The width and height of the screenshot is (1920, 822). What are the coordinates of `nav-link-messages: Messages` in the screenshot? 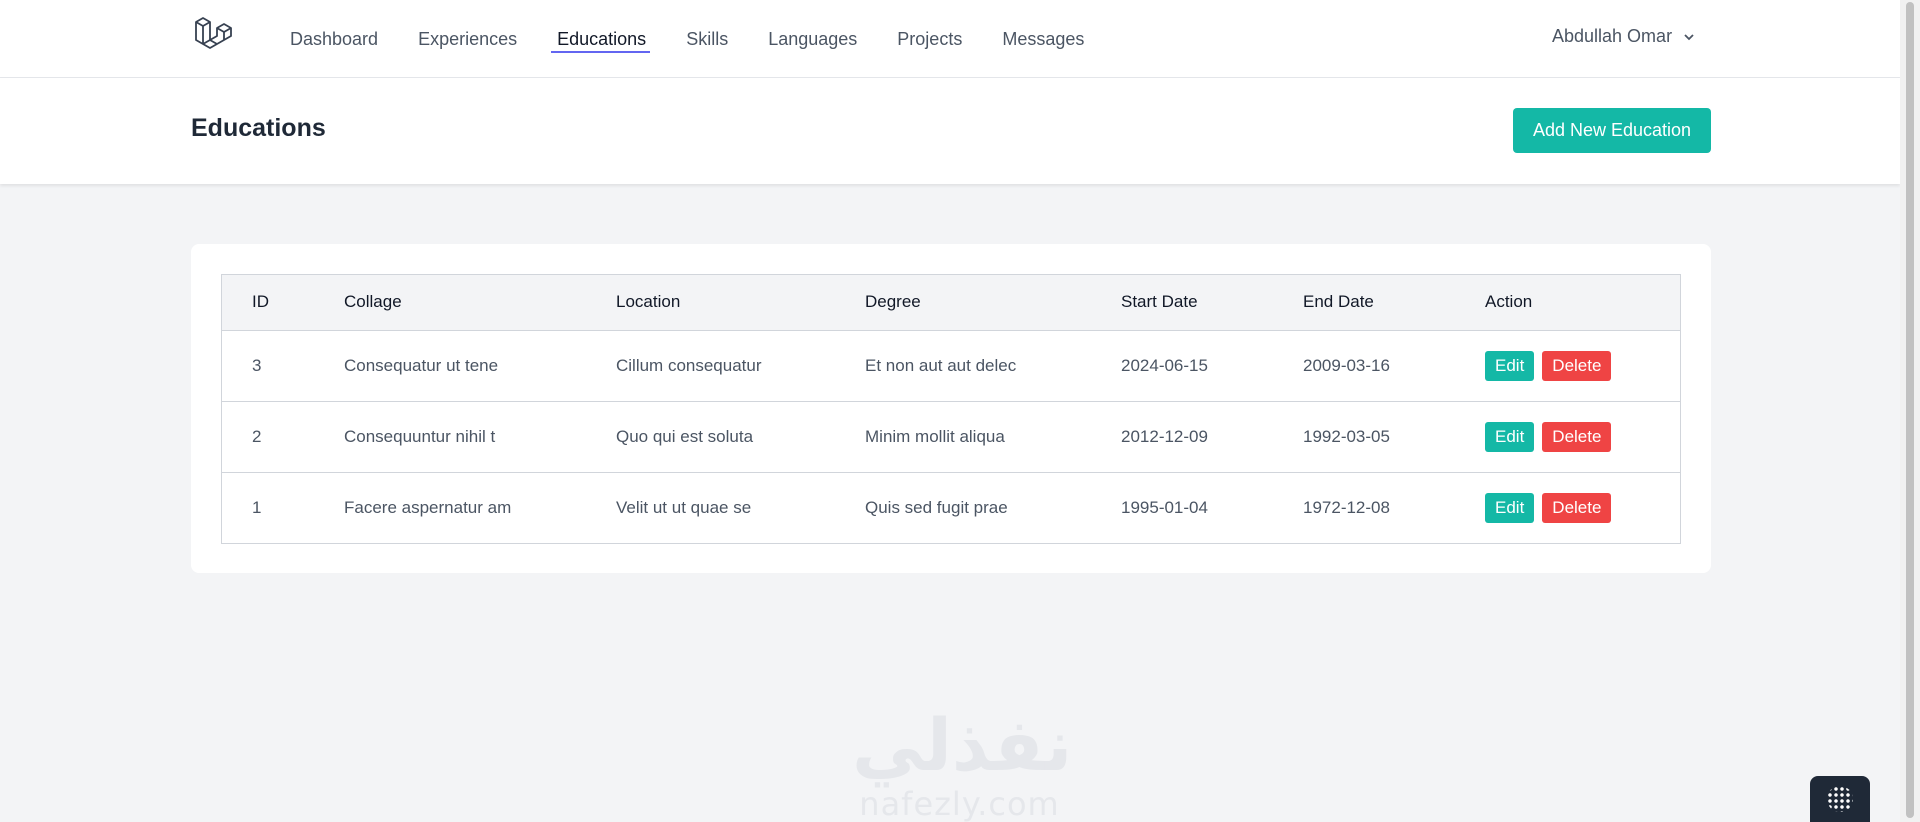 It's located at (1043, 39).